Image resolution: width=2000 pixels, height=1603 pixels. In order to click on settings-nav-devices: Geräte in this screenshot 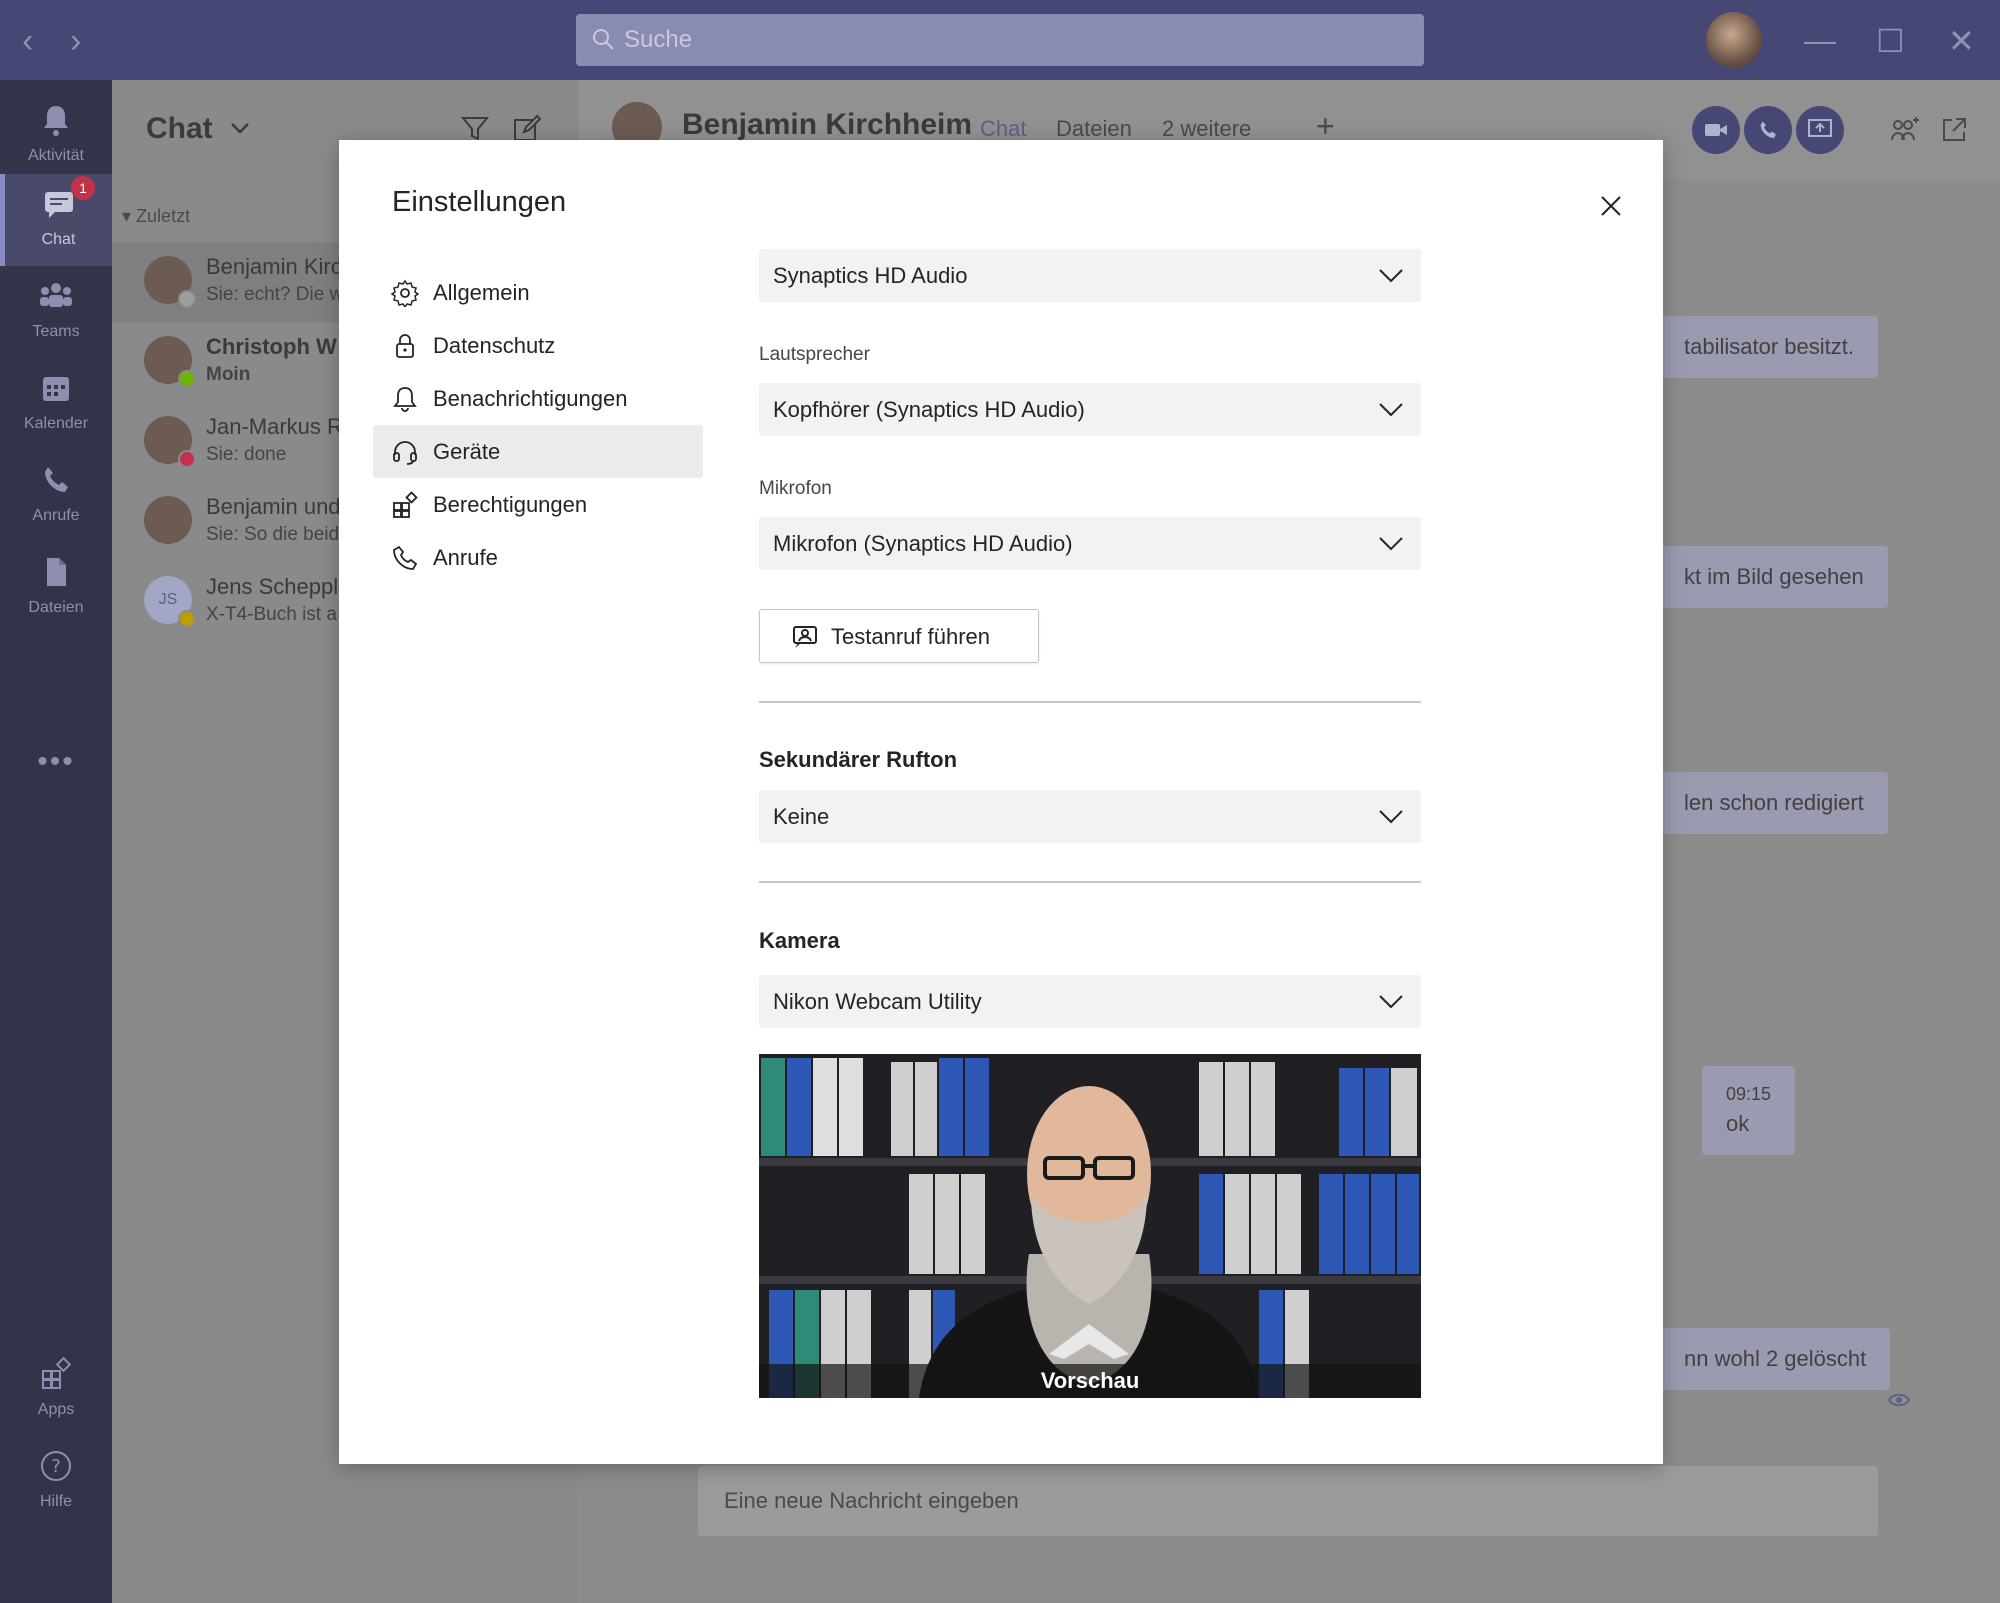, I will do `click(538, 451)`.